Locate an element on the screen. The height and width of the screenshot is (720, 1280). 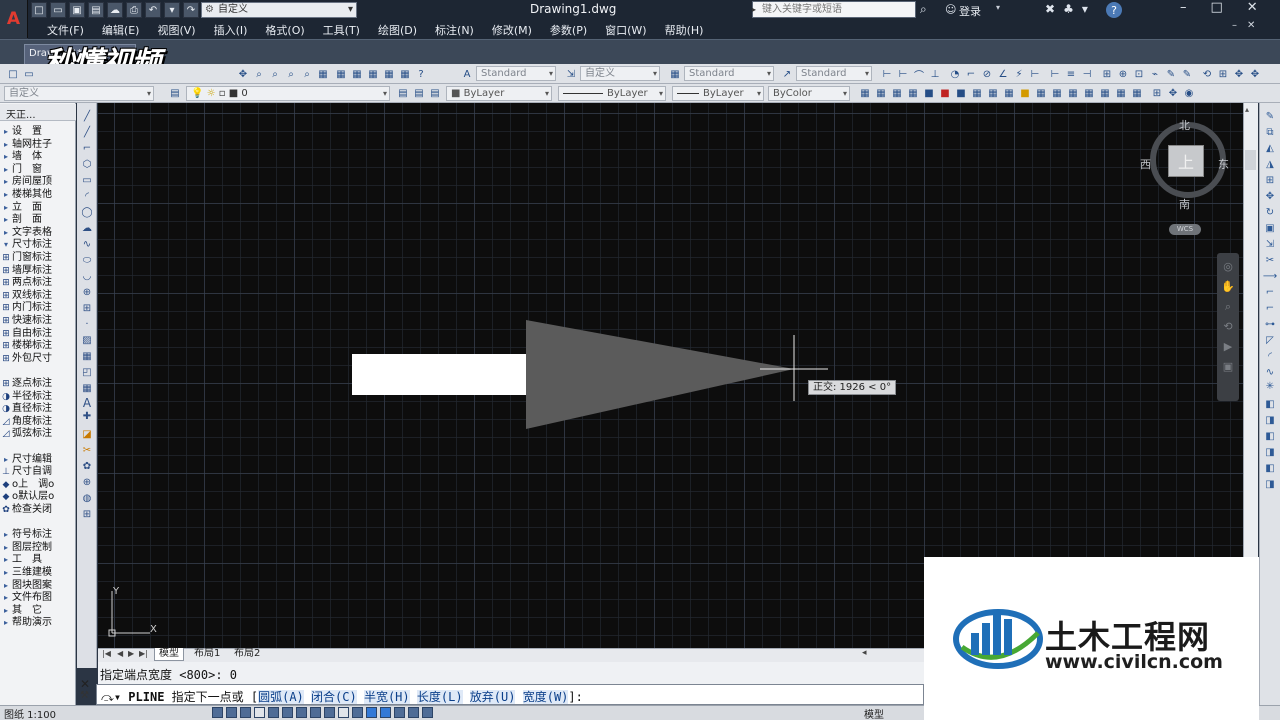
line-icon: ╱ is located at coordinates (87, 116).